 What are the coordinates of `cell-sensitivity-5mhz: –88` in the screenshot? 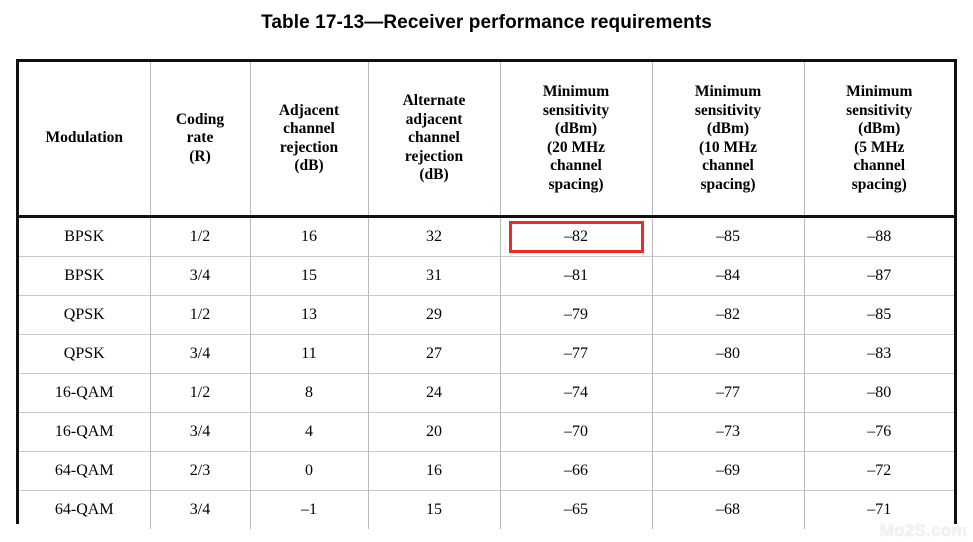 It's located at (878, 236).